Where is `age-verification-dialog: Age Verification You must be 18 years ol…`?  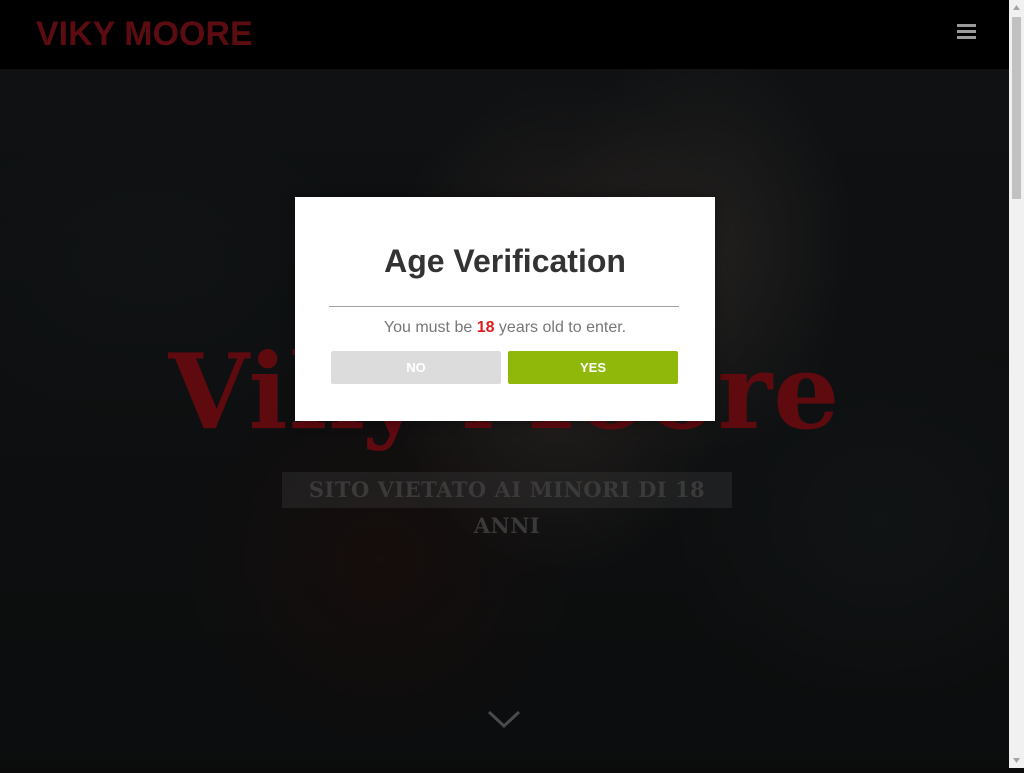 age-verification-dialog: Age Verification You must be 18 years ol… is located at coordinates (505, 309).